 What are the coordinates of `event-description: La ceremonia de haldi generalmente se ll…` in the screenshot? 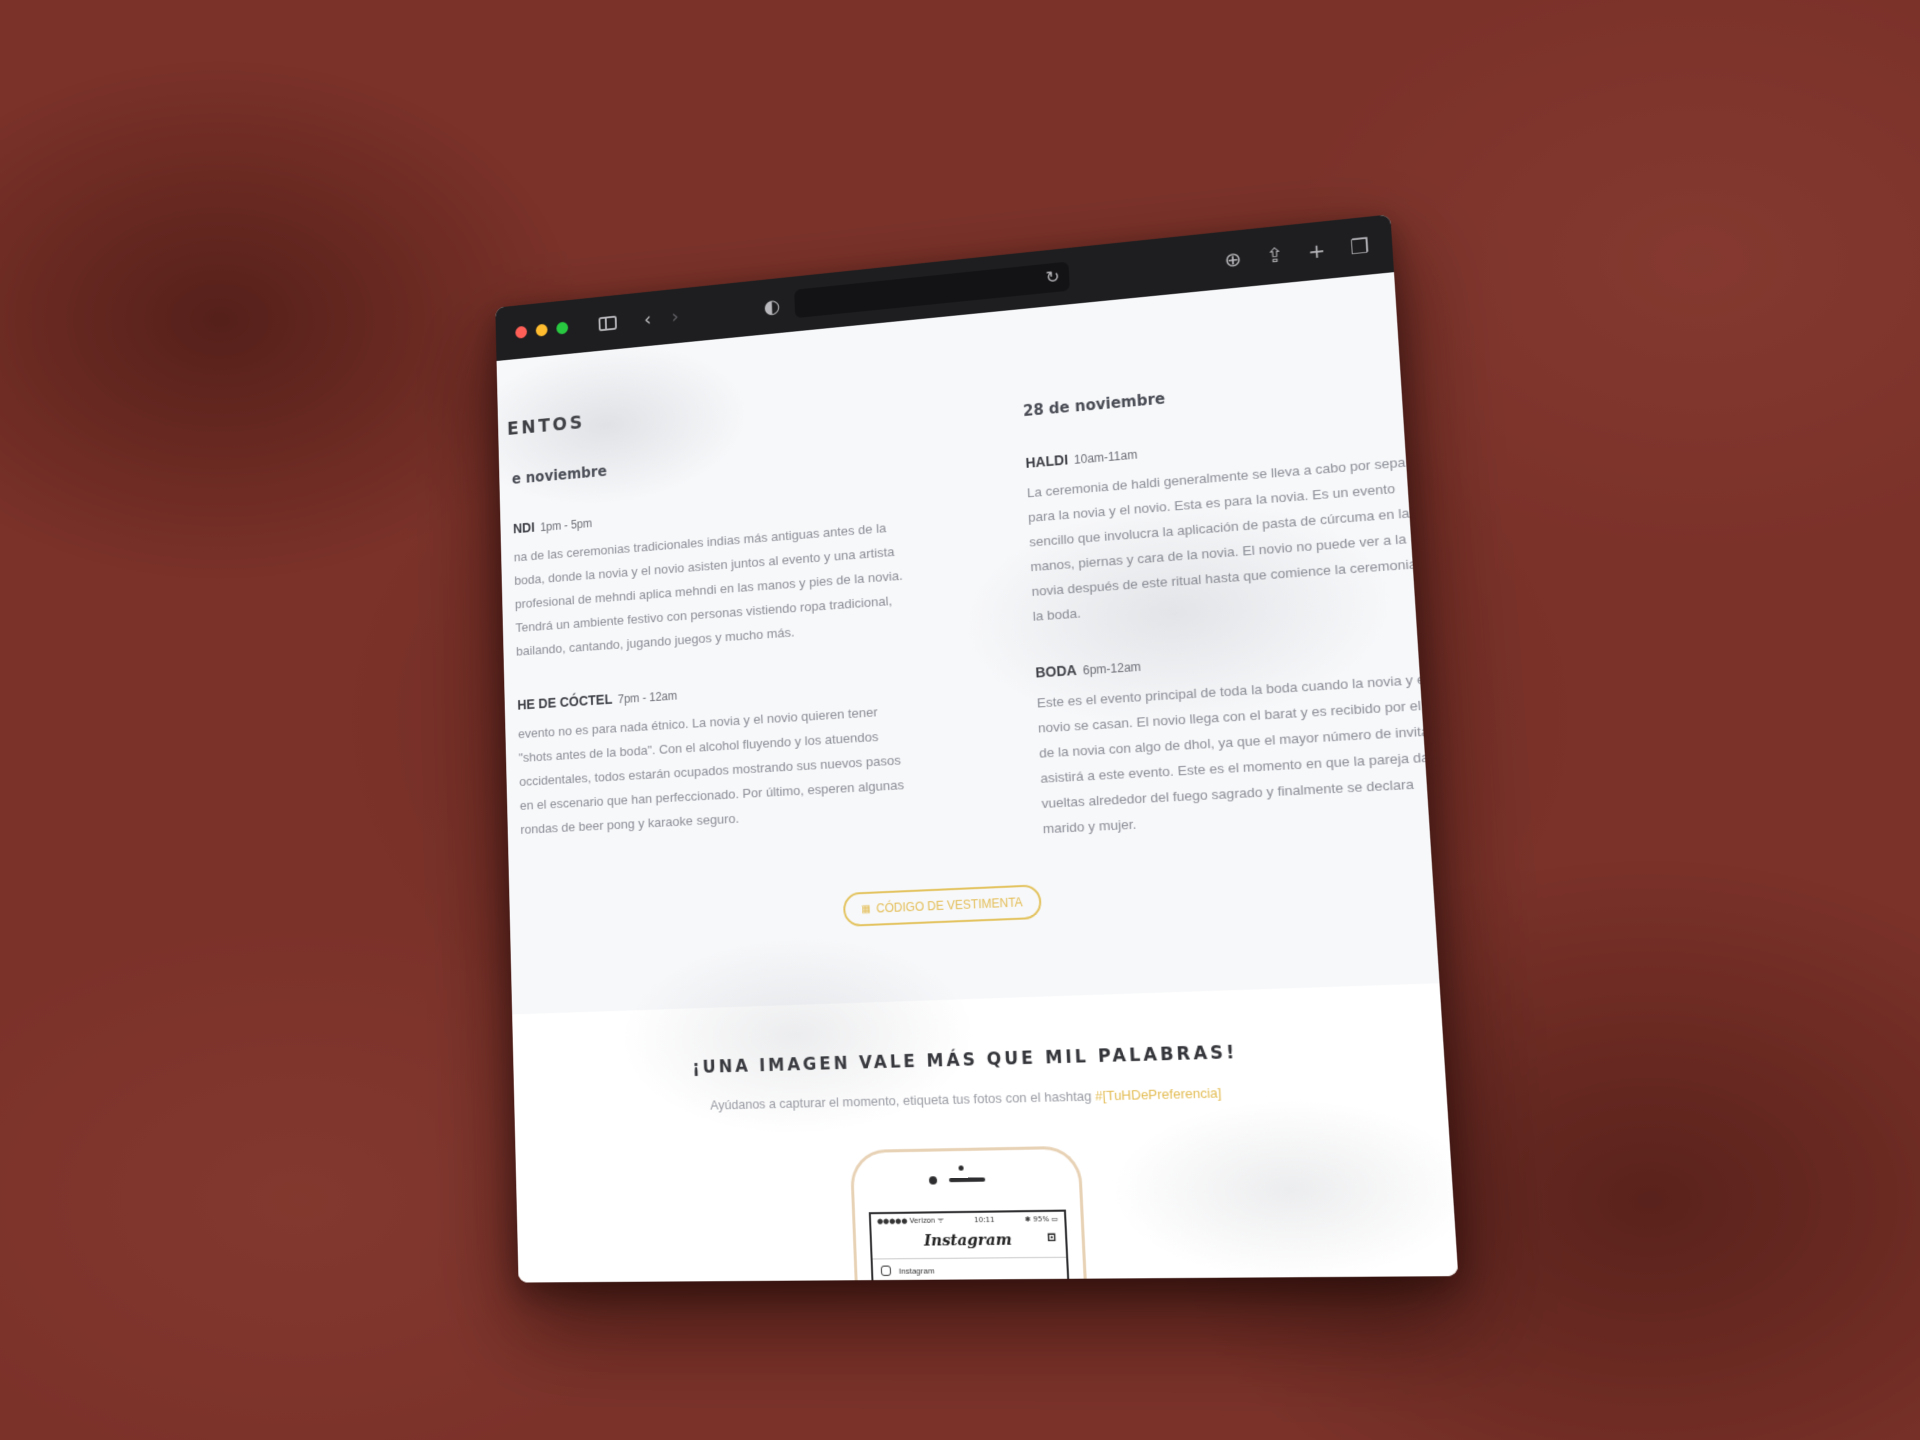 It's located at (1232, 538).